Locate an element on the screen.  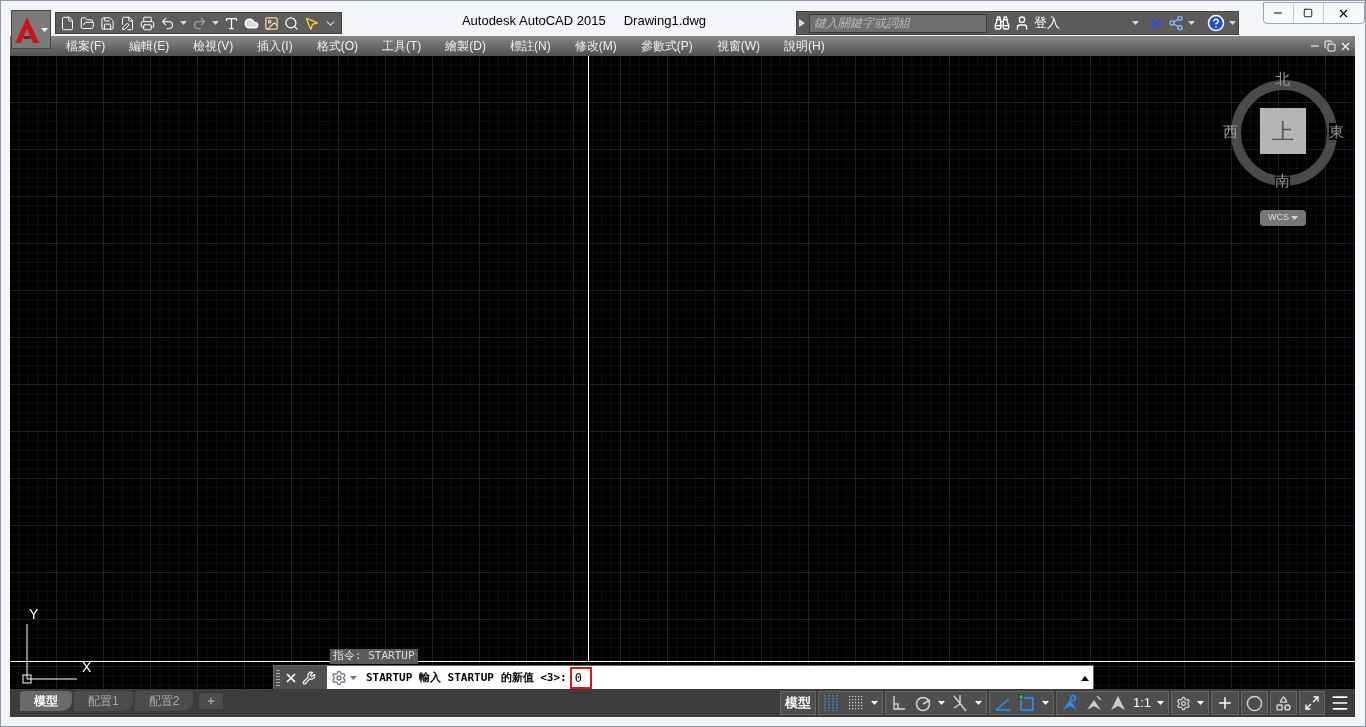
fullscreen-button is located at coordinates (1312, 703).